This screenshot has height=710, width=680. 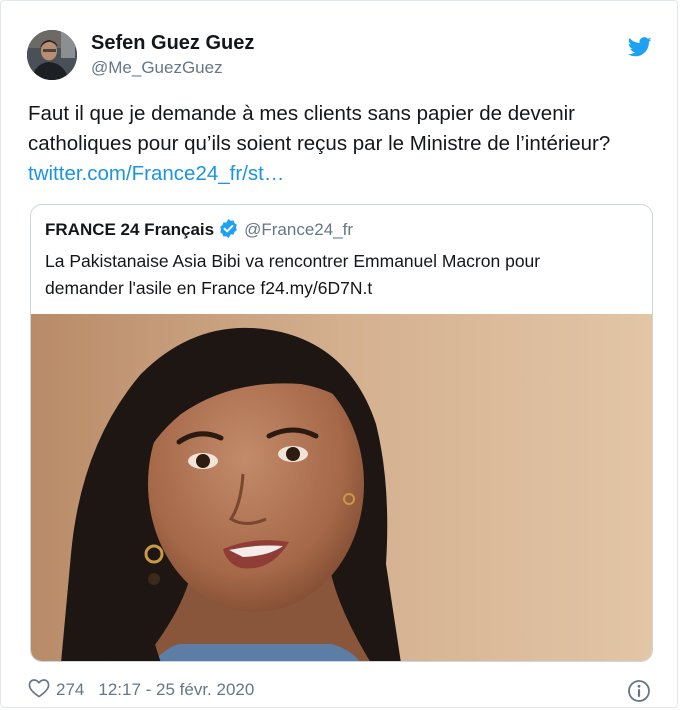 What do you see at coordinates (639, 47) in the screenshot?
I see `twitter-bird-icon` at bounding box center [639, 47].